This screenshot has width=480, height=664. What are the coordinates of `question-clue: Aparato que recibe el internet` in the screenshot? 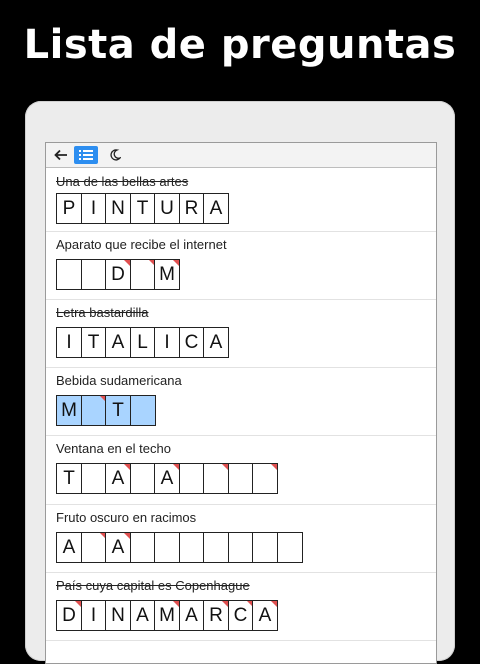 It's located at (141, 244).